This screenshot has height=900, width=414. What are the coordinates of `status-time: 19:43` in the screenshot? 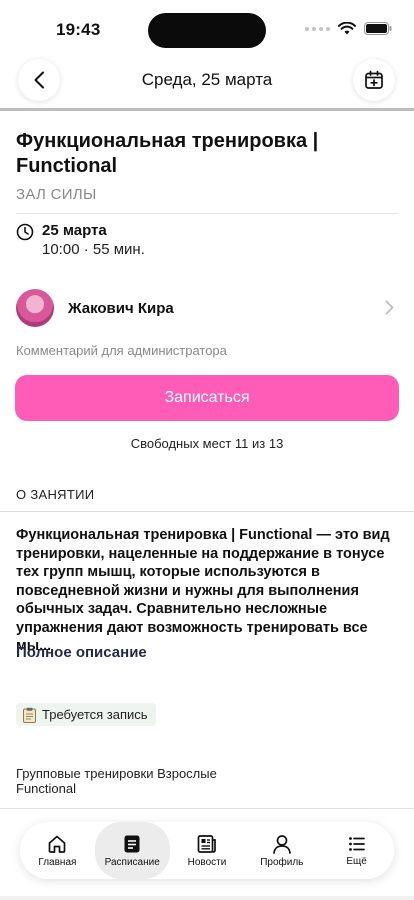 It's located at (78, 29).